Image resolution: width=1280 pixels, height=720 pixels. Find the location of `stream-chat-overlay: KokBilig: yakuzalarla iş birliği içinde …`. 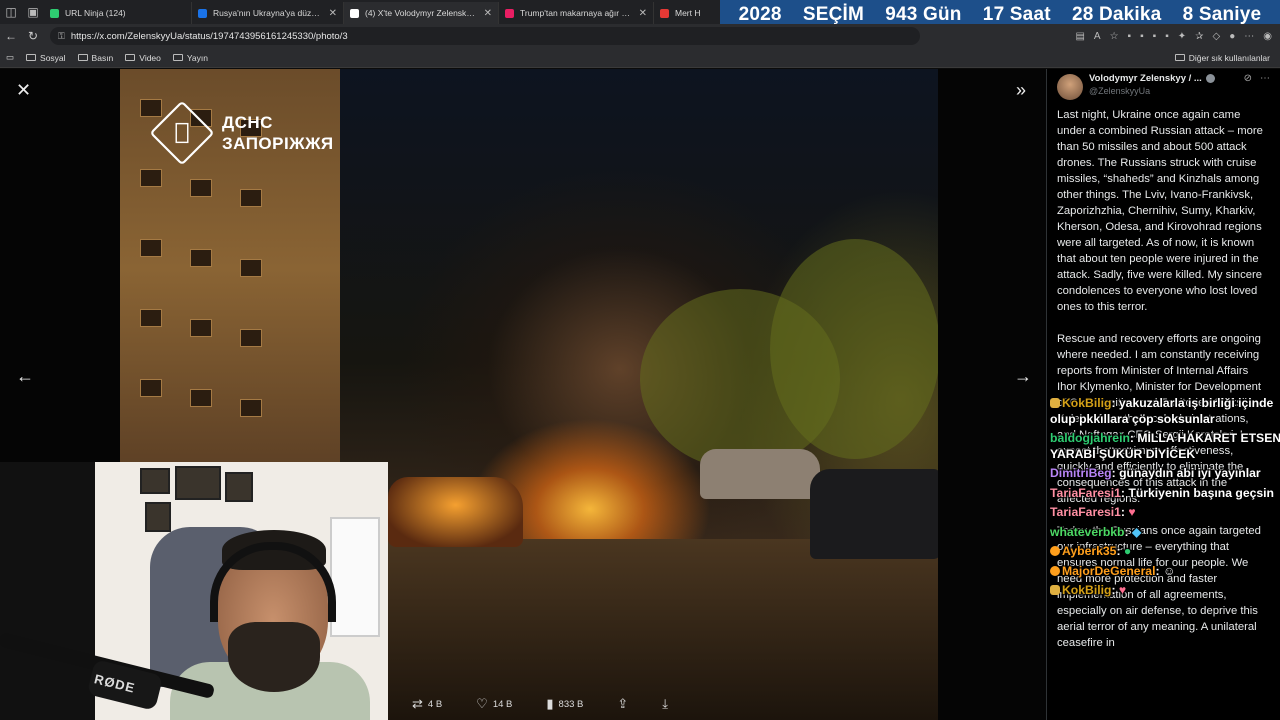

stream-chat-overlay: KokBilig: yakuzalarla iş birliği içinde … is located at coordinates (1165, 499).